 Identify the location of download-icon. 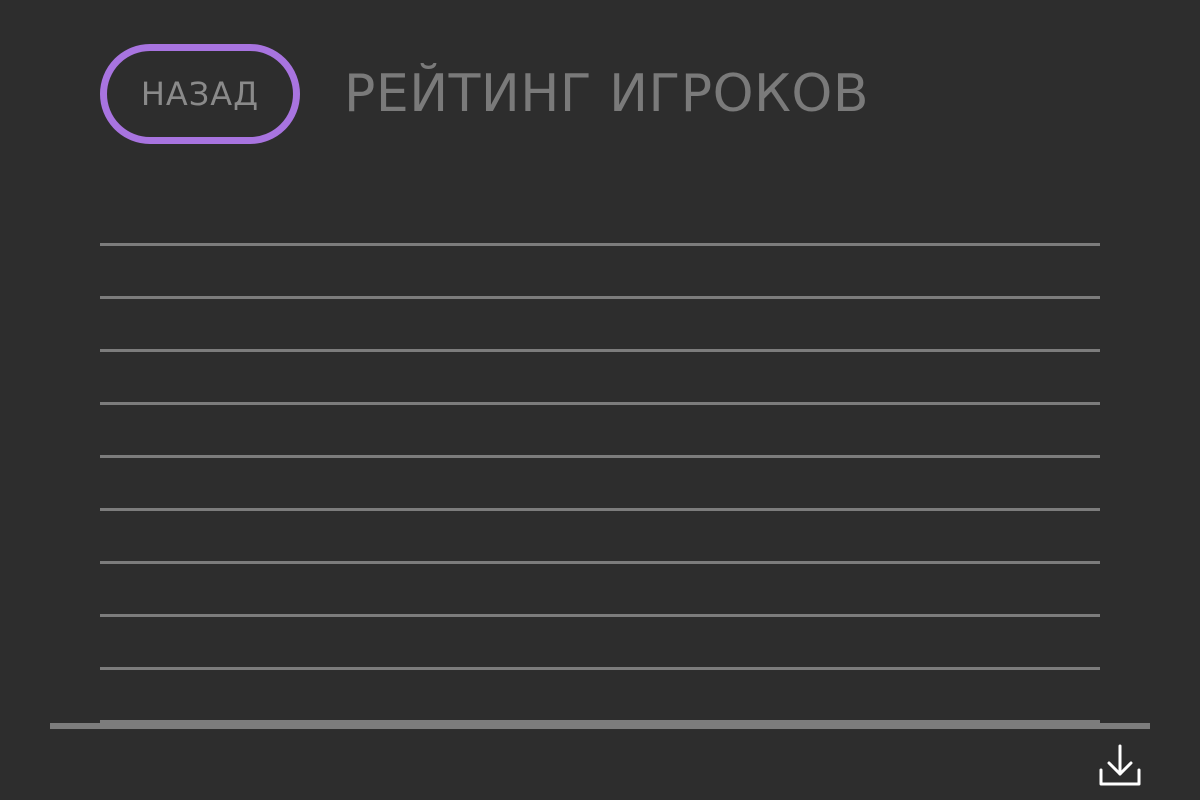
(1120, 765).